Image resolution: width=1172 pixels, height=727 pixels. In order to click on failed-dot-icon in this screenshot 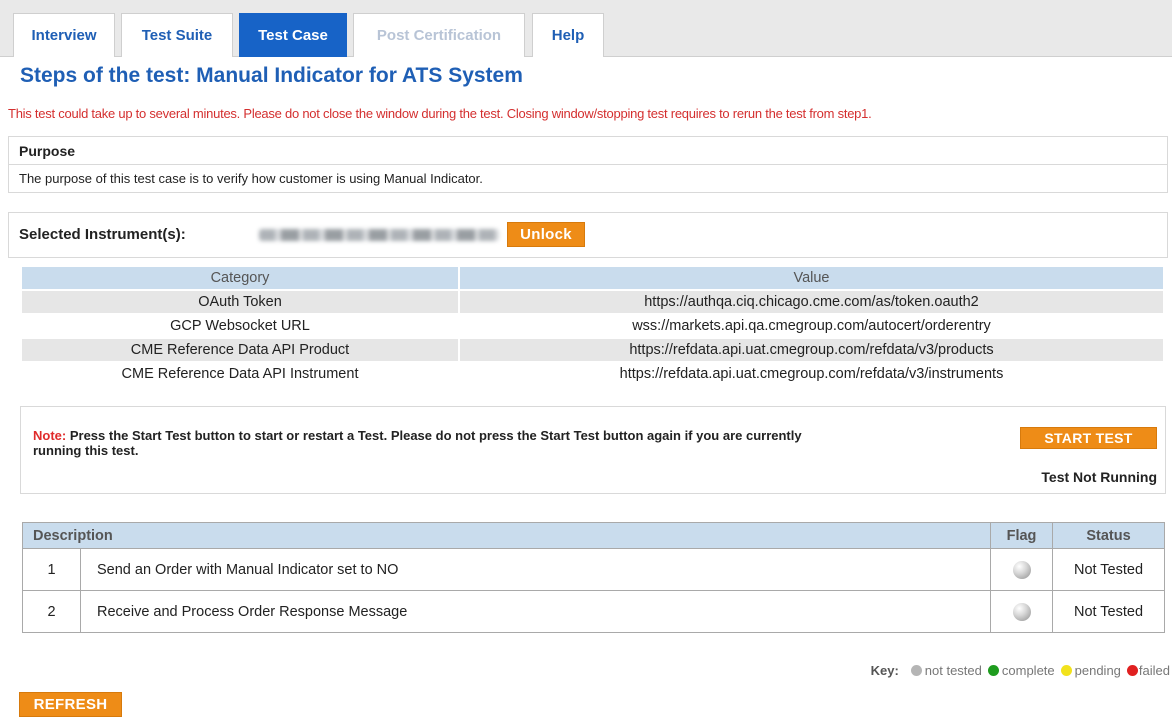, I will do `click(1132, 670)`.